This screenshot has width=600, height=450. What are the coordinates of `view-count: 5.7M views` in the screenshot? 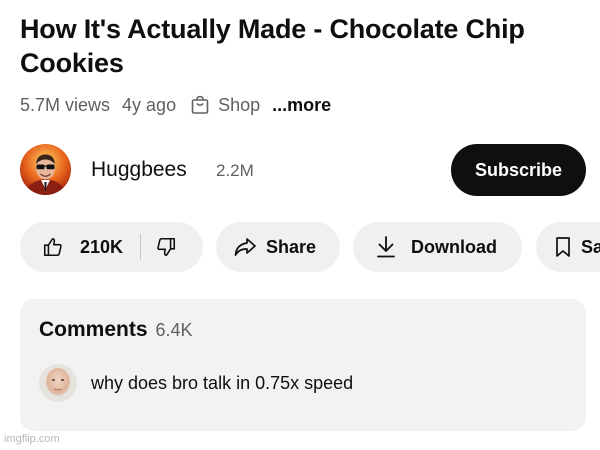 It's located at (65, 104).